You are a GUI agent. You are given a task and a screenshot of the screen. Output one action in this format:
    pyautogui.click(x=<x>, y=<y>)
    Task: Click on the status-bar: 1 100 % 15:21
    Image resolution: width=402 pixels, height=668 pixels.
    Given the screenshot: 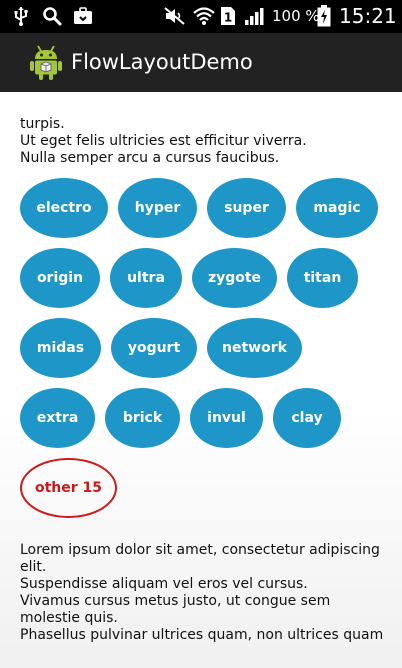 What is the action you would take?
    pyautogui.click(x=201, y=16)
    